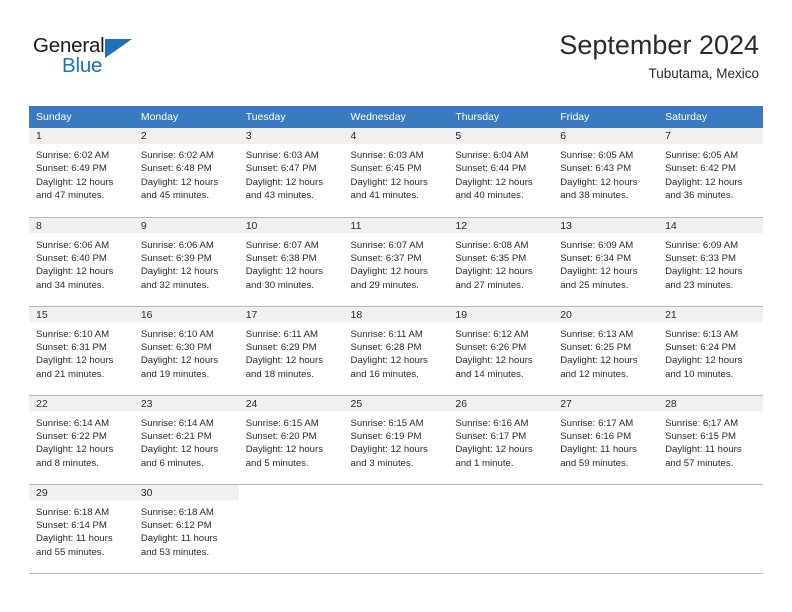 The height and width of the screenshot is (612, 792). I want to click on sunset-text: Sunset: 6:47 PM, so click(281, 169).